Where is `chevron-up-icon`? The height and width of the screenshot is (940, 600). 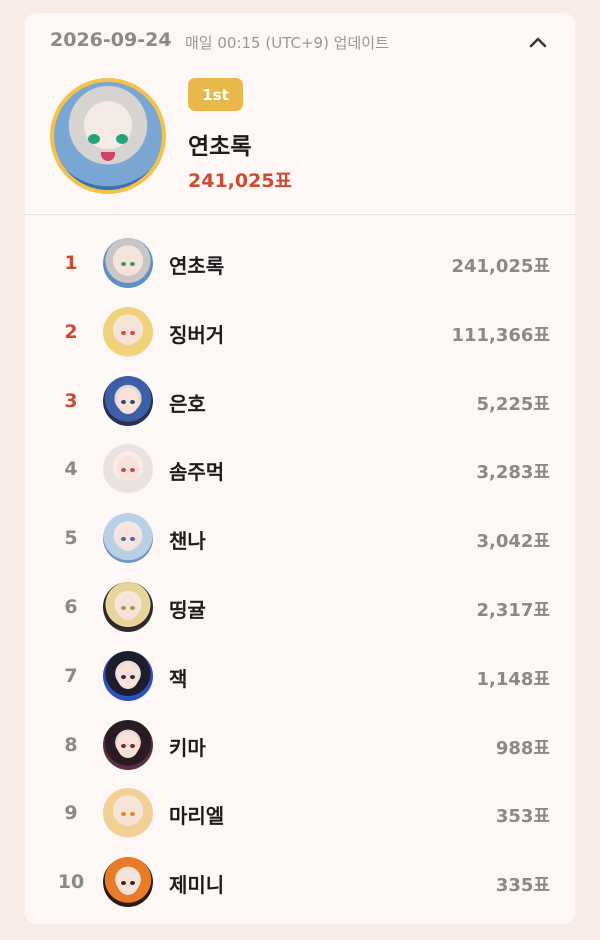 chevron-up-icon is located at coordinates (538, 42).